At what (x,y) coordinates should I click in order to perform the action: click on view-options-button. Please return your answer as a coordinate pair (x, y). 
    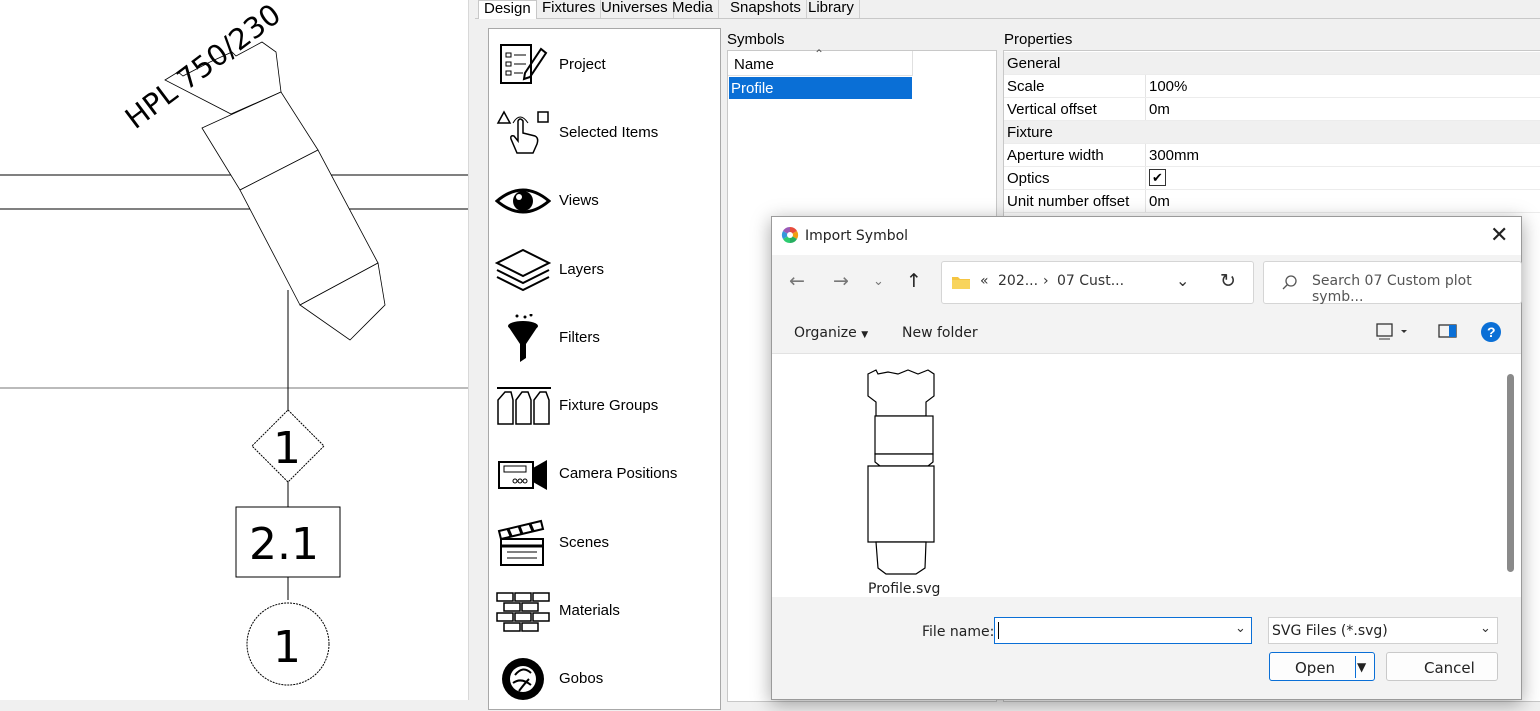
    Looking at the image, I should click on (1393, 333).